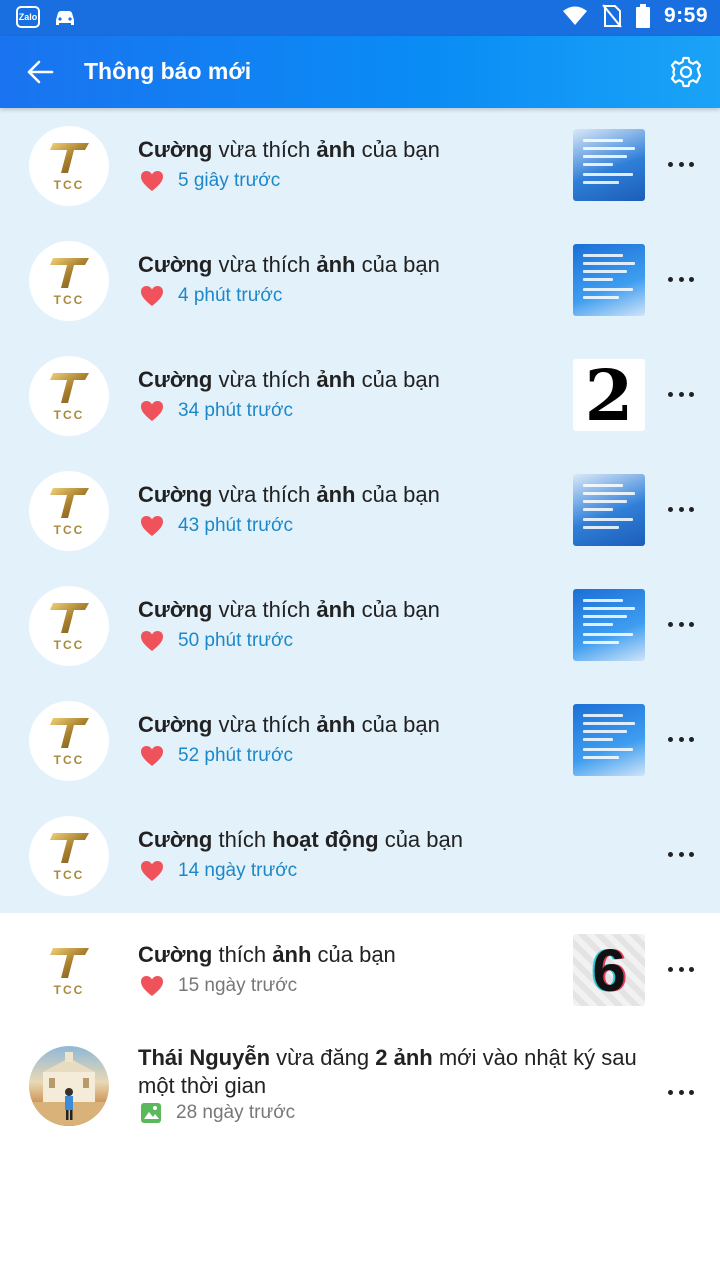 The height and width of the screenshot is (1280, 720). What do you see at coordinates (218, 986) in the screenshot?
I see `notification-meta: 15 ngày trước` at bounding box center [218, 986].